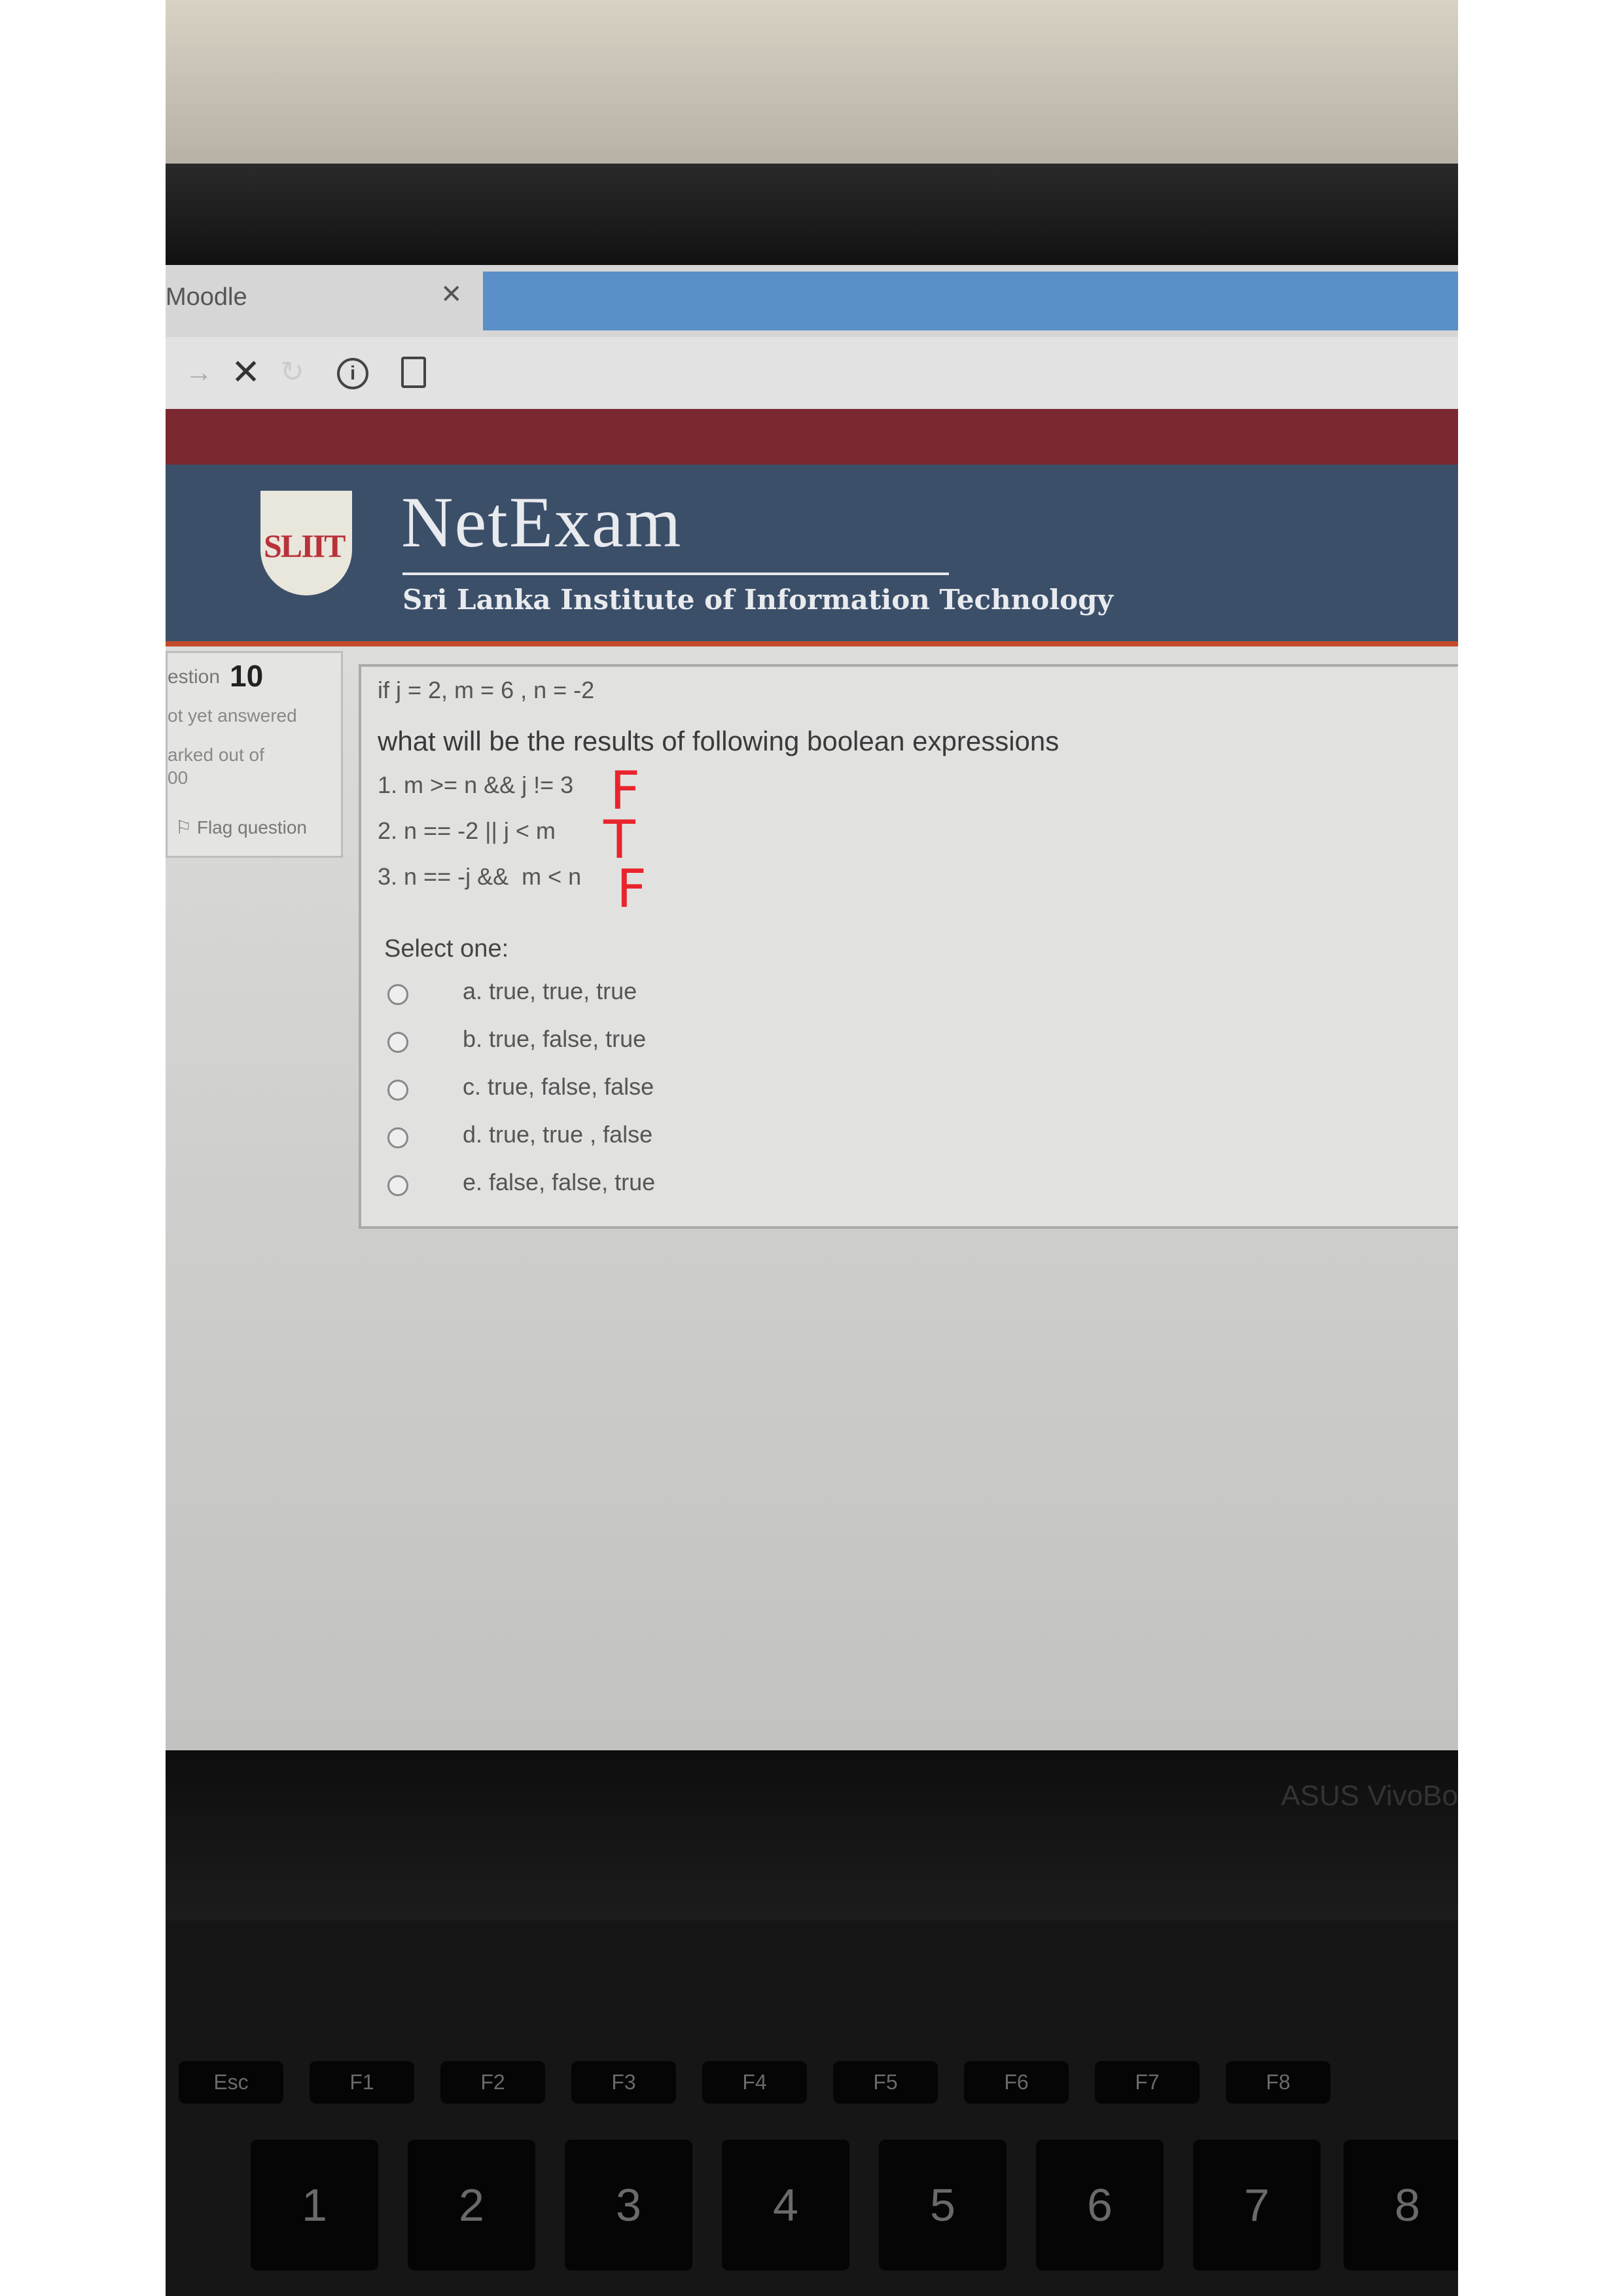  I want to click on laptop-brand: ASUS VivoBo, so click(1370, 1796).